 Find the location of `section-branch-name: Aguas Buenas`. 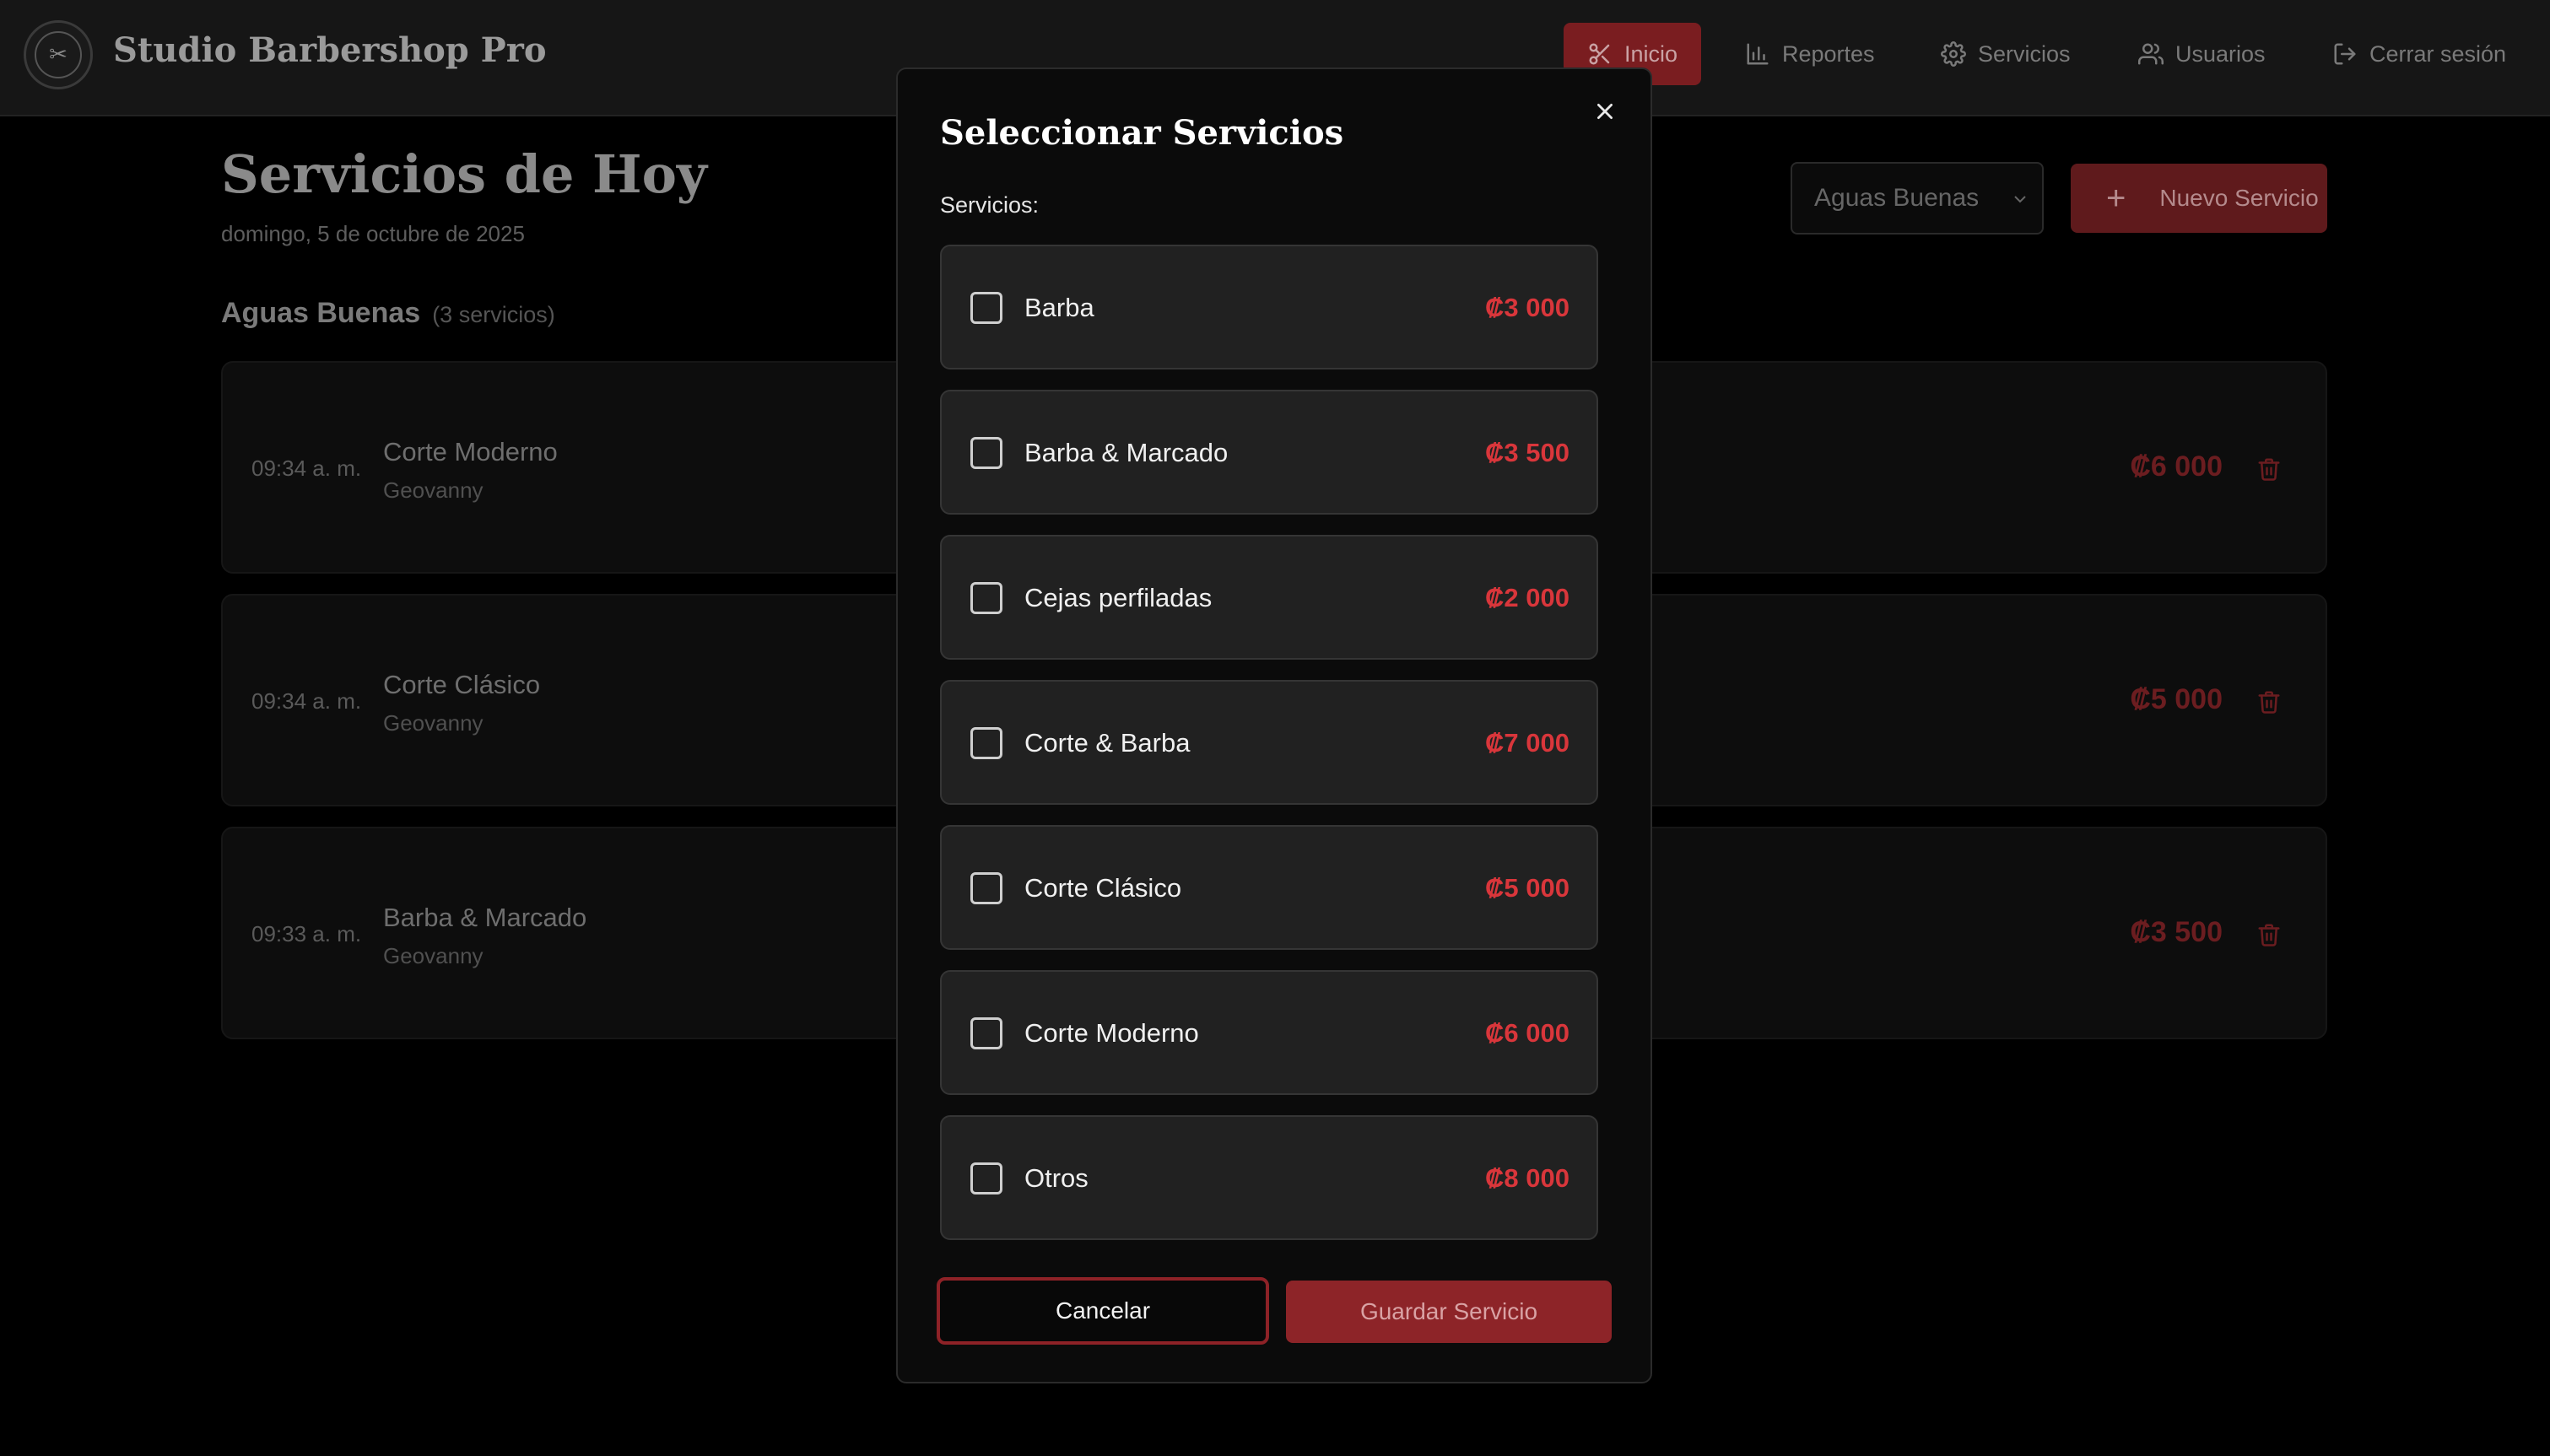

section-branch-name: Aguas Buenas is located at coordinates (321, 313).